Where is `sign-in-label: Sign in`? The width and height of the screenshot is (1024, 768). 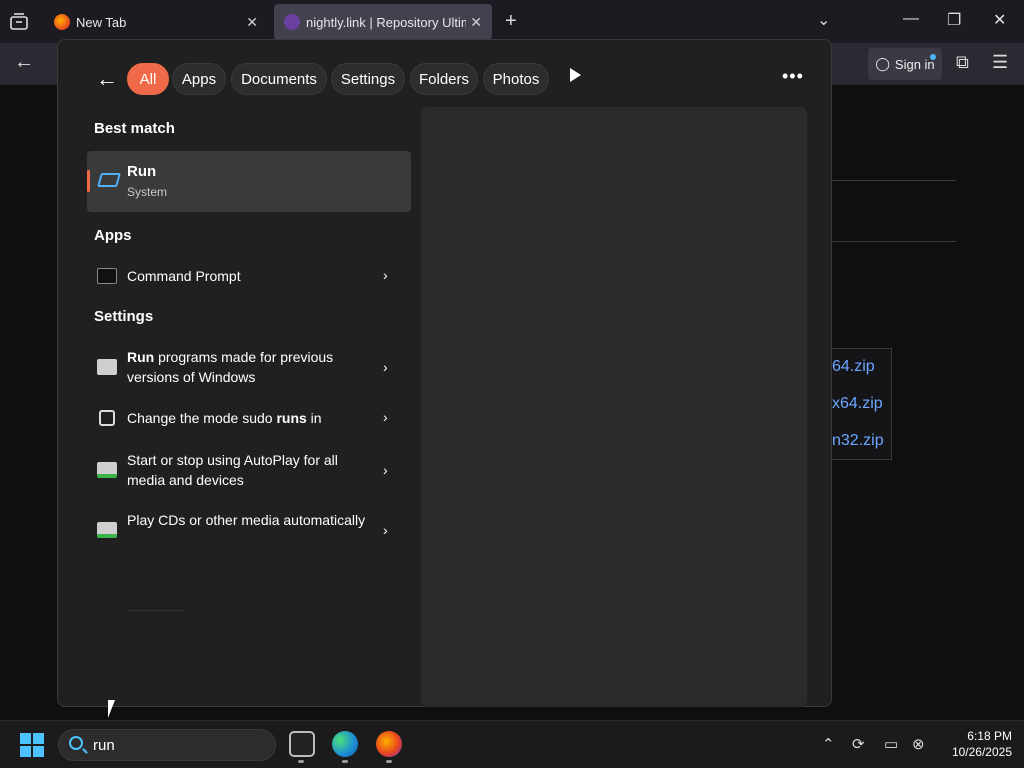
sign-in-label: Sign in is located at coordinates (914, 64).